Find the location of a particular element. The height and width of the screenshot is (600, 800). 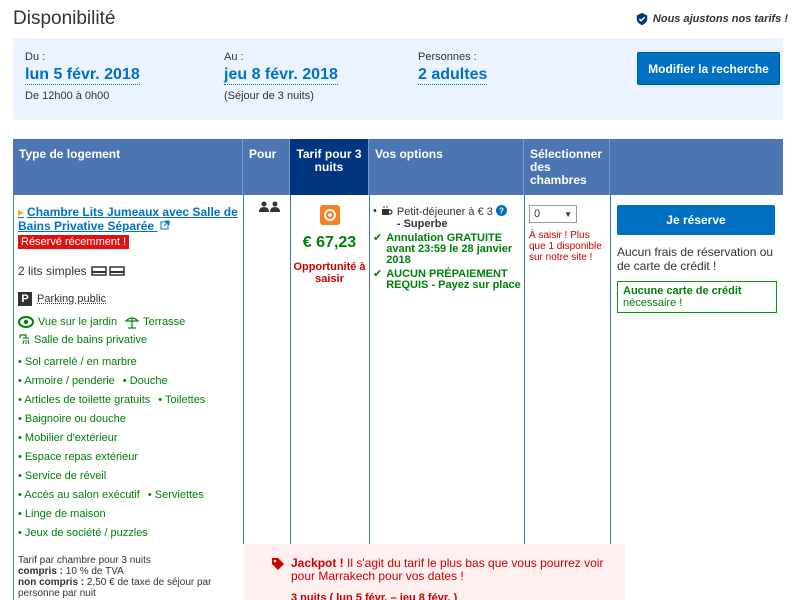

coffee-cup-icon is located at coordinates (387, 210).